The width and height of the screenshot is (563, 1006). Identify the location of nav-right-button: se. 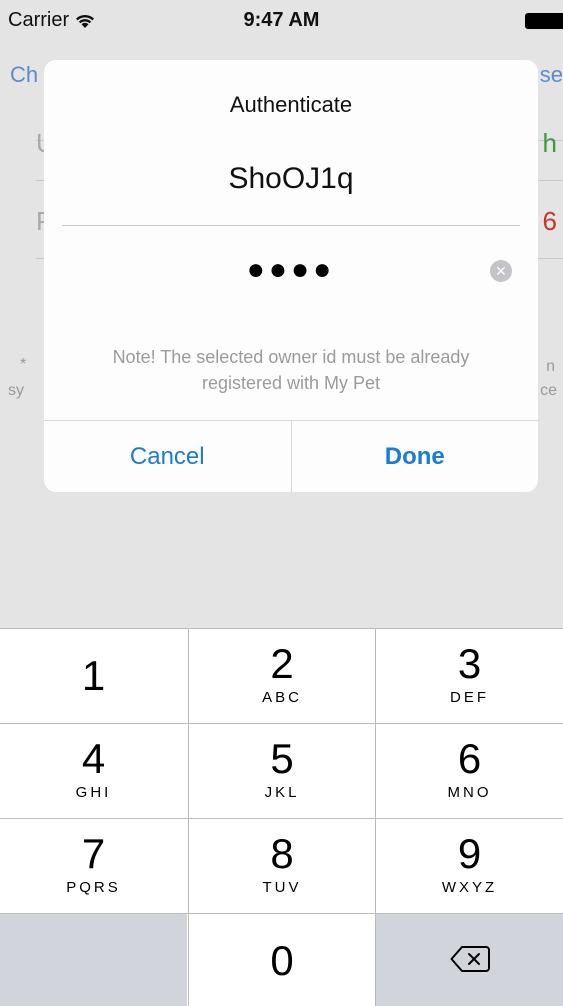
(551, 74).